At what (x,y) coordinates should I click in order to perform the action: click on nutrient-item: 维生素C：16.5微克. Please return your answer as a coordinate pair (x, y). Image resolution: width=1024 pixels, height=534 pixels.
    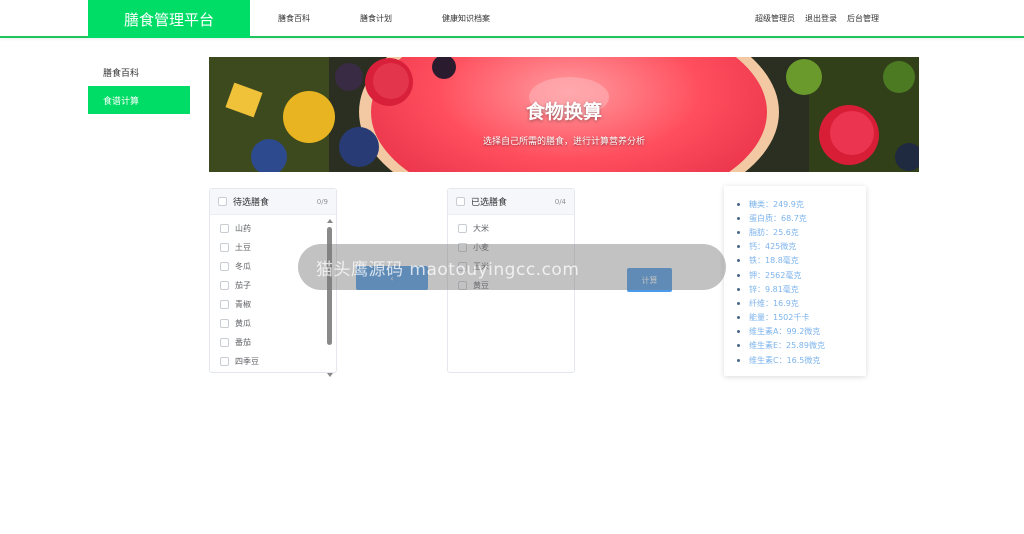
    Looking at the image, I should click on (807, 360).